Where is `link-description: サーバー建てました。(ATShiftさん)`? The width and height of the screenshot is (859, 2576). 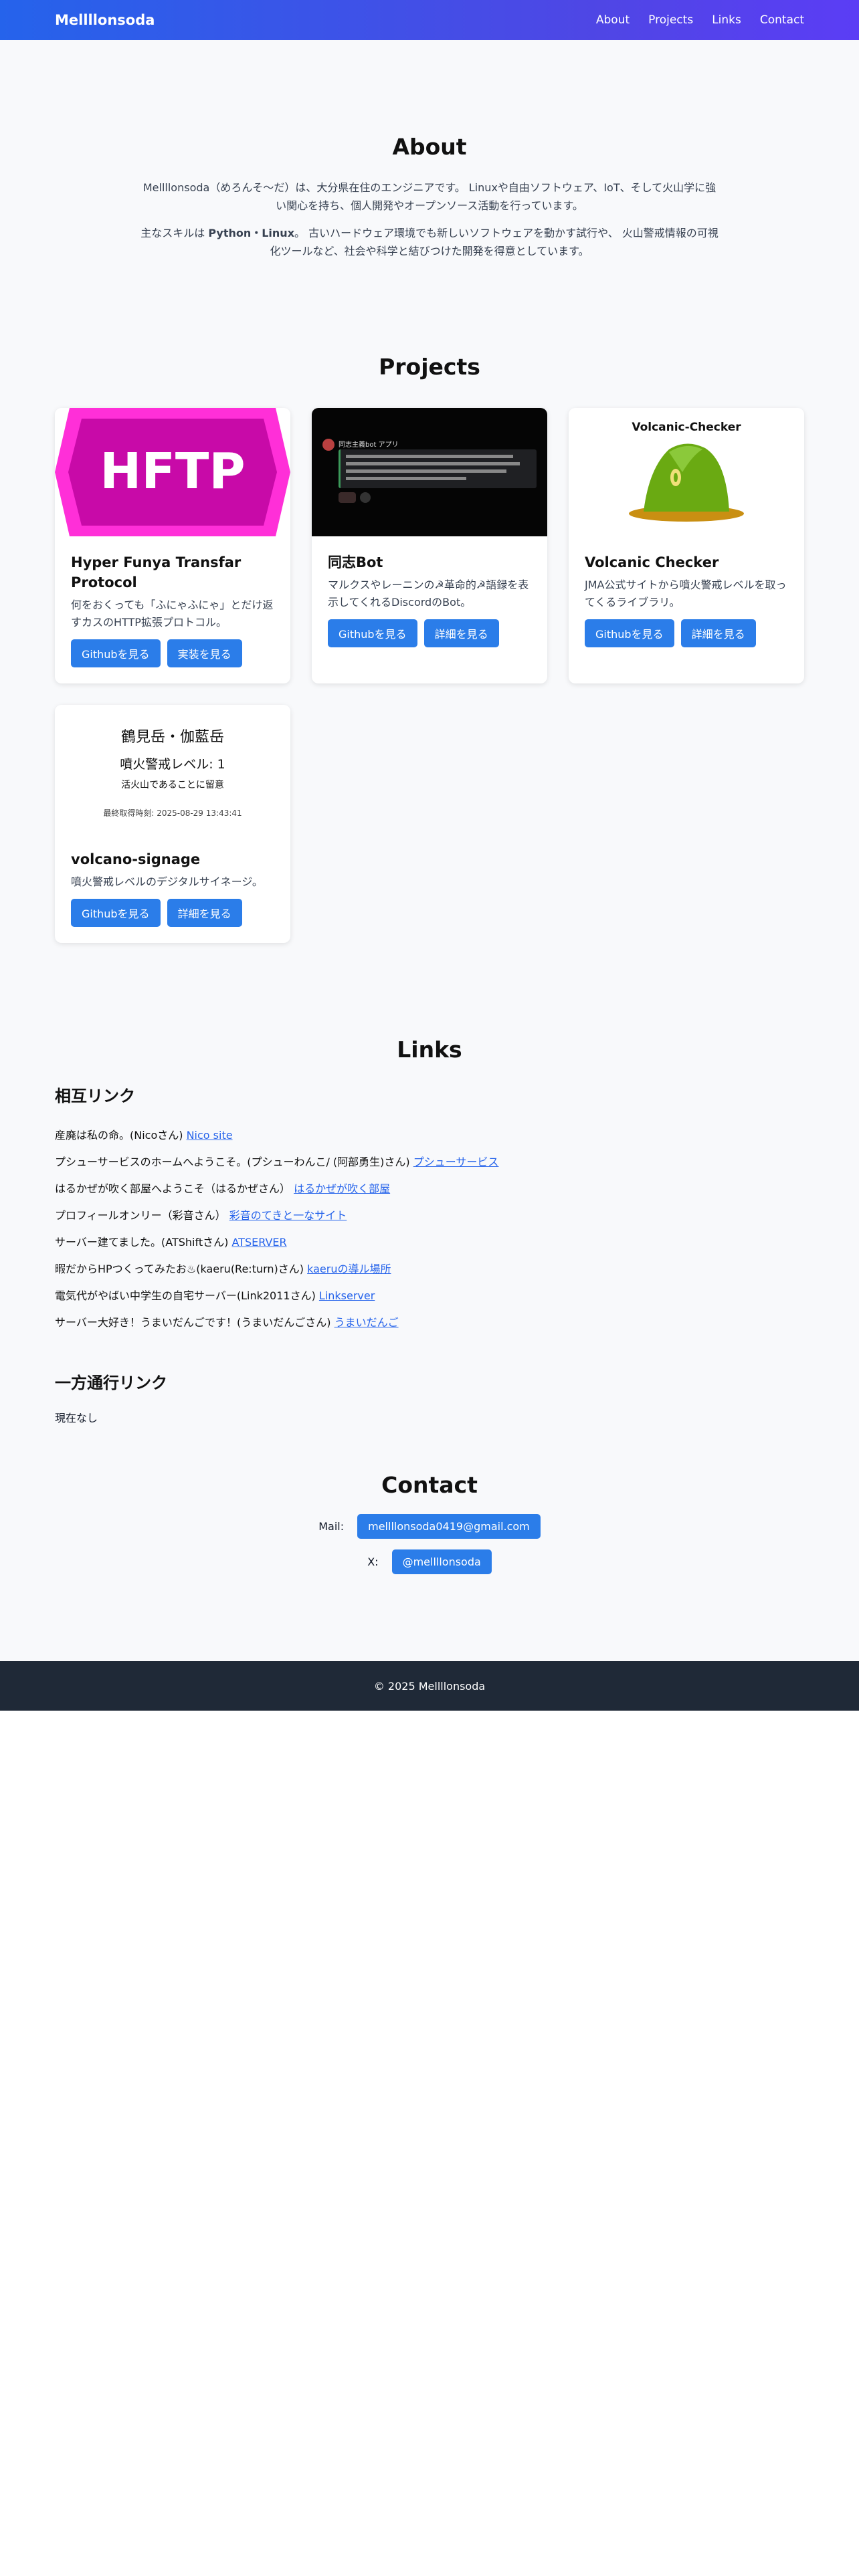 link-description: サーバー建てました。(ATShiftさん) is located at coordinates (143, 1242).